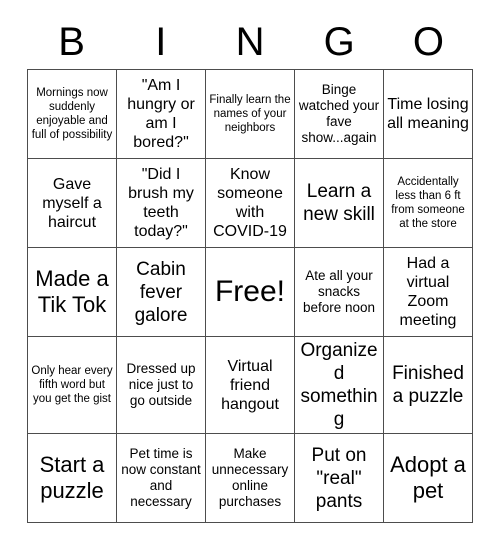 This screenshot has height=544, width=500. I want to click on bingo-cell: Know someone with COVID-19, so click(250, 203).